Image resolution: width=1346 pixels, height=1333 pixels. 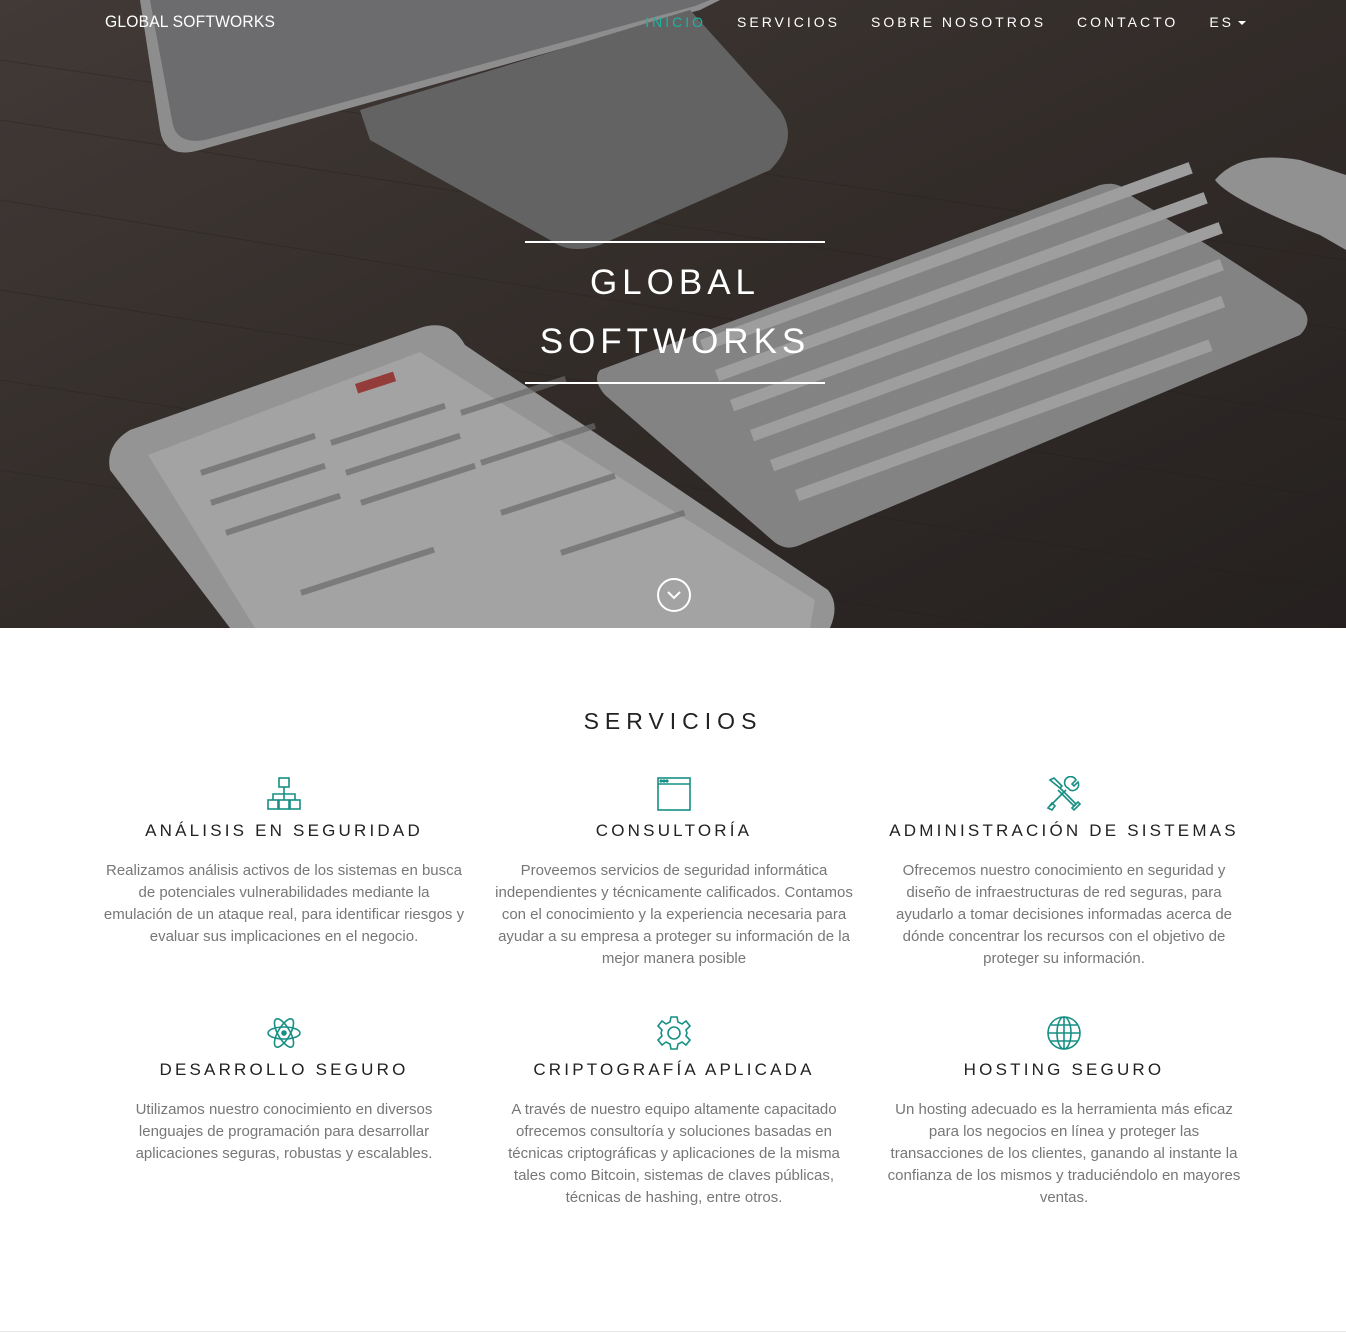 I want to click on browser-window-icon, so click(x=674, y=794).